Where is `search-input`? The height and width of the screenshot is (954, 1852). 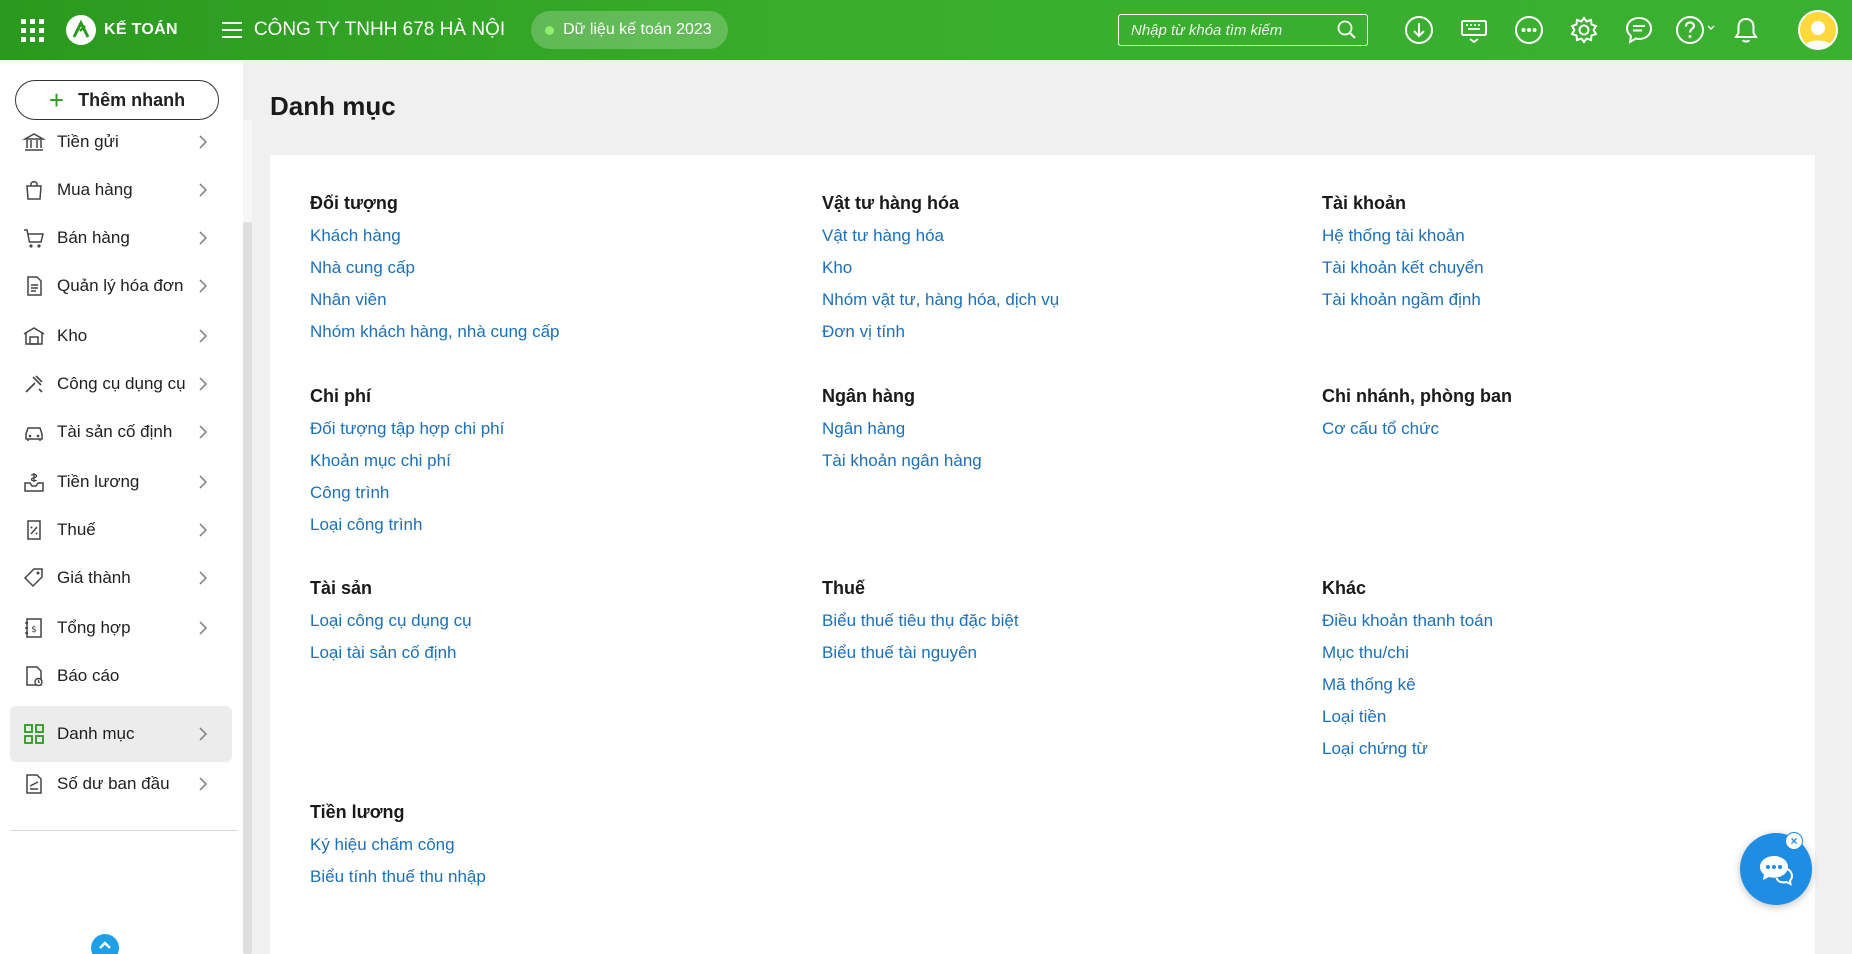 search-input is located at coordinates (1224, 30).